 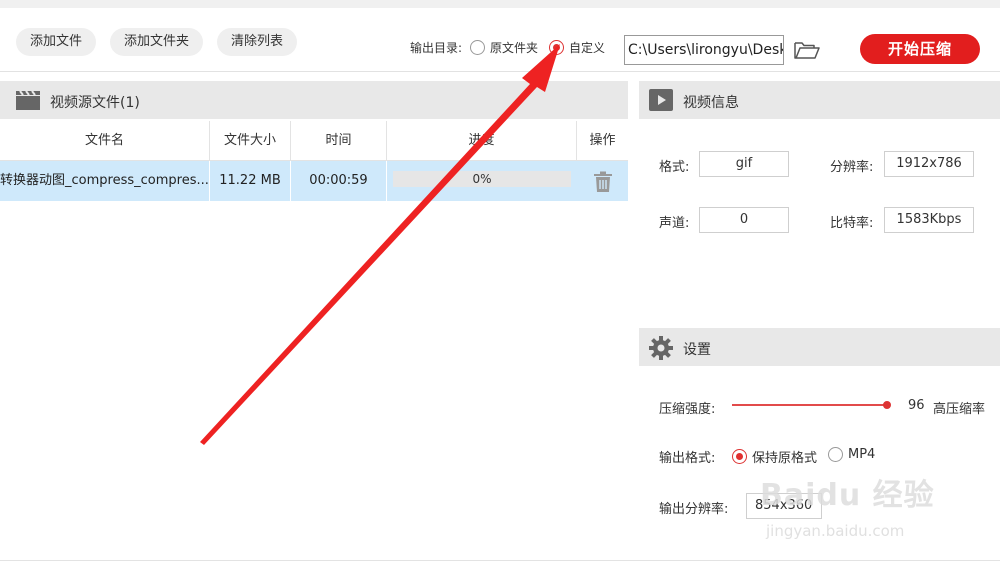 What do you see at coordinates (852, 223) in the screenshot?
I see `bitrate-label: 比特率:` at bounding box center [852, 223].